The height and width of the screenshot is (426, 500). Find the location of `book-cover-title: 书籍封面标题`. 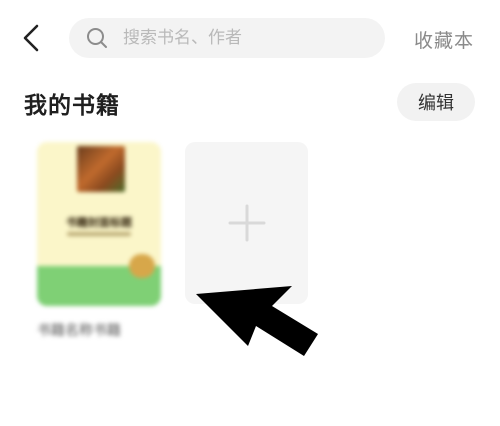

book-cover-title: 书籍封面标题 is located at coordinates (99, 222).